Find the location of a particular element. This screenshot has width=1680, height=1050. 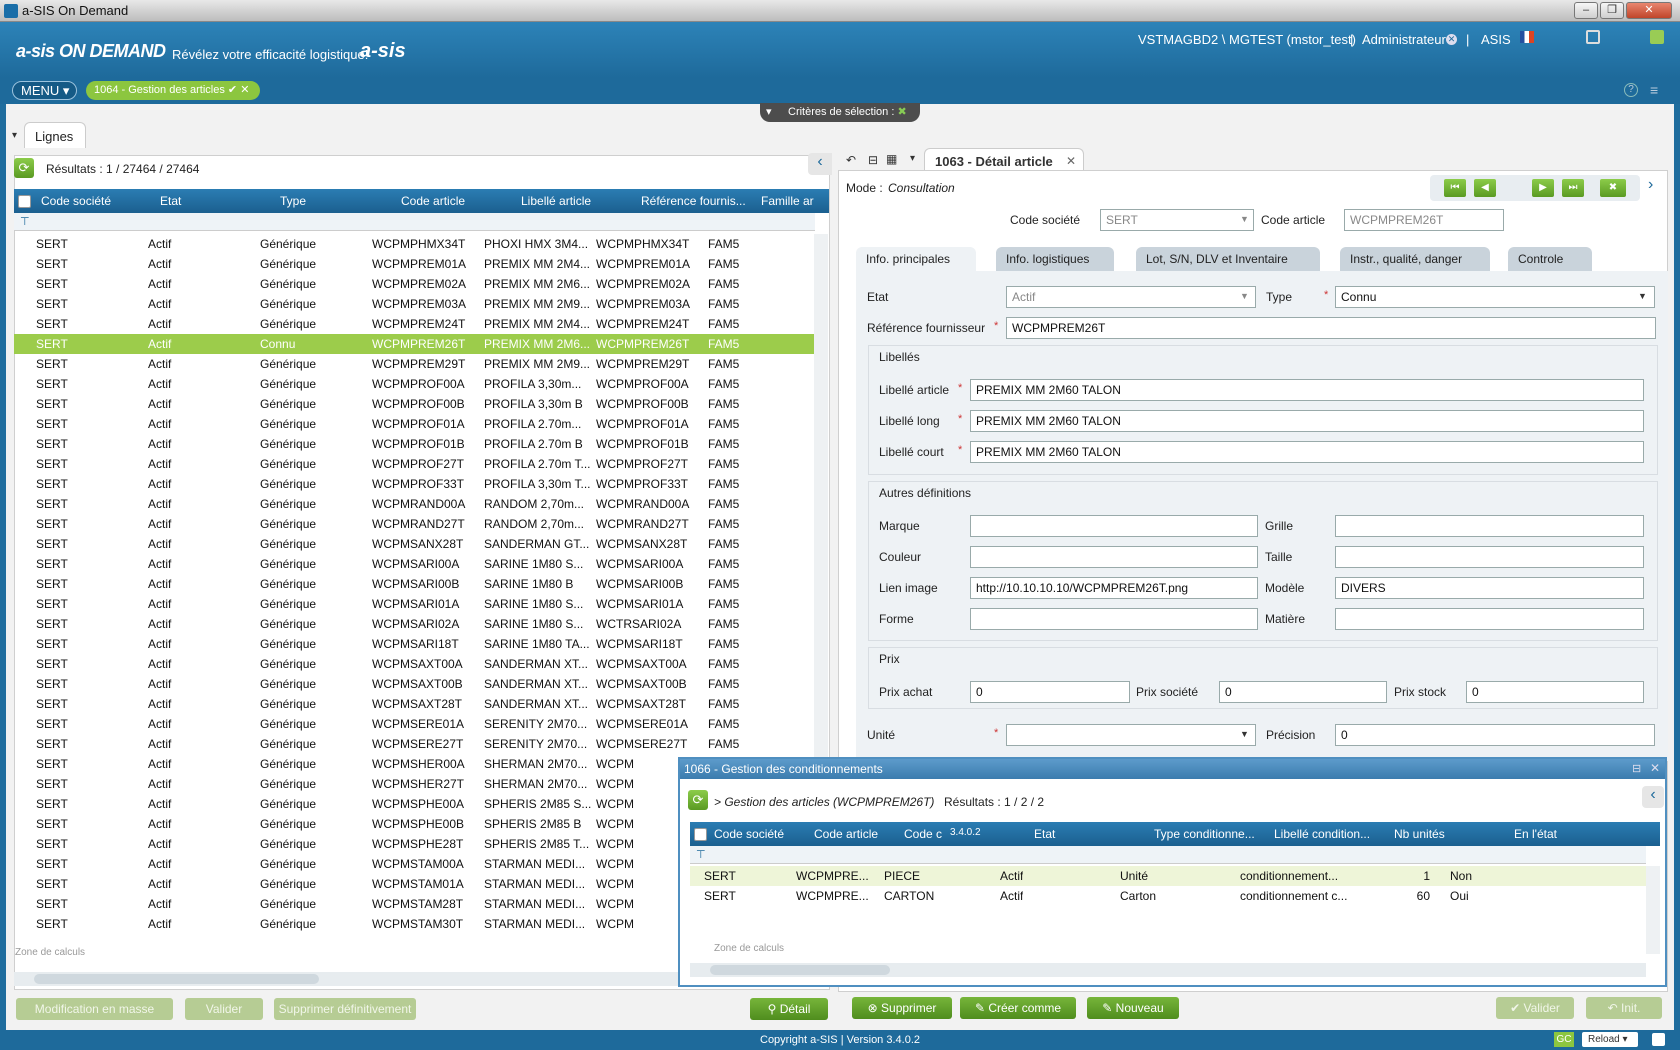

validate-button: ✔ Valider is located at coordinates (1535, 1008).